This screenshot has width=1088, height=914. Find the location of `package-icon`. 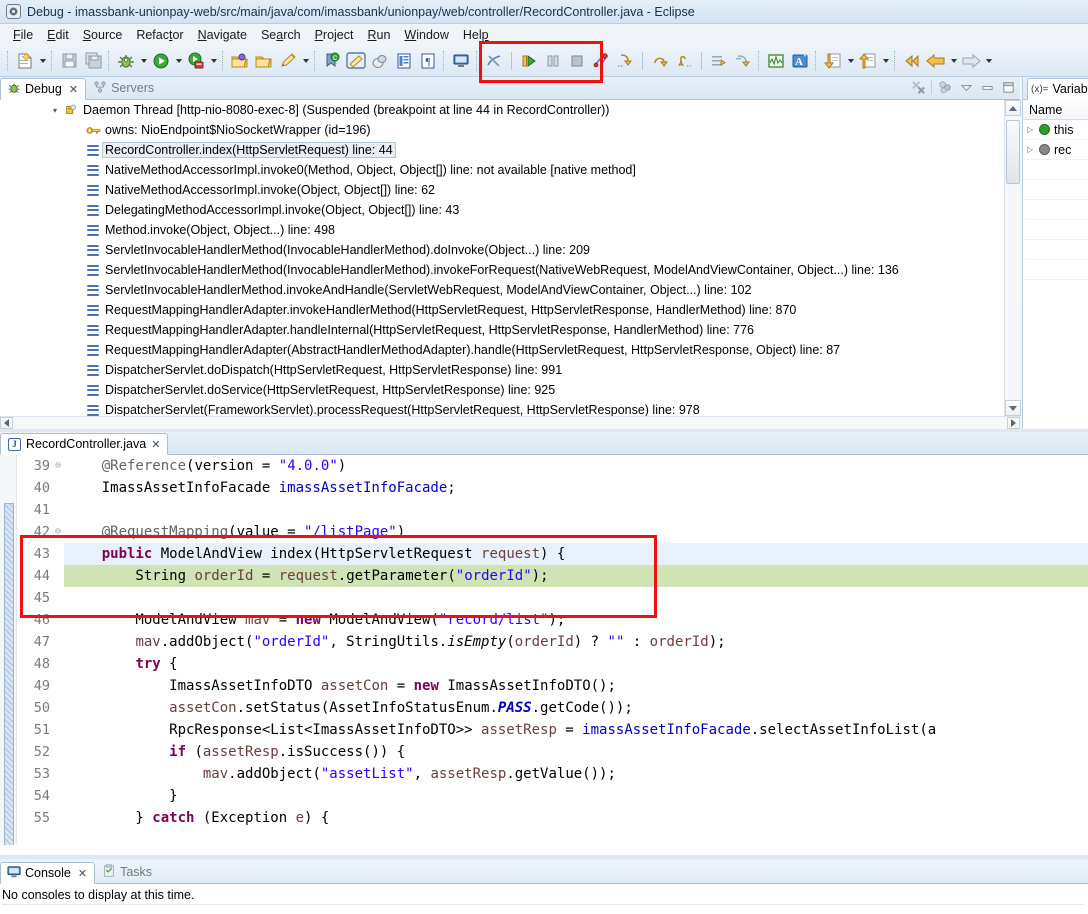

package-icon is located at coordinates (380, 61).